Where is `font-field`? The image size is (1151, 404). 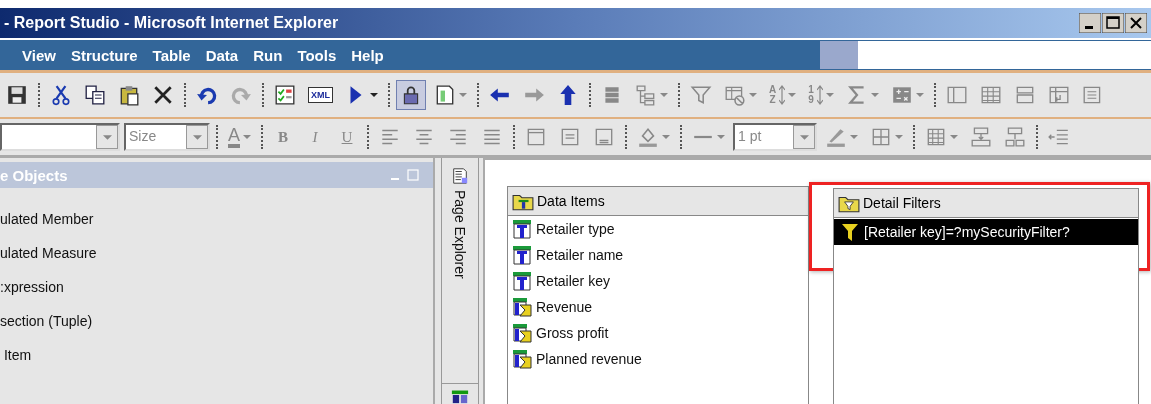
font-field is located at coordinates (60, 137).